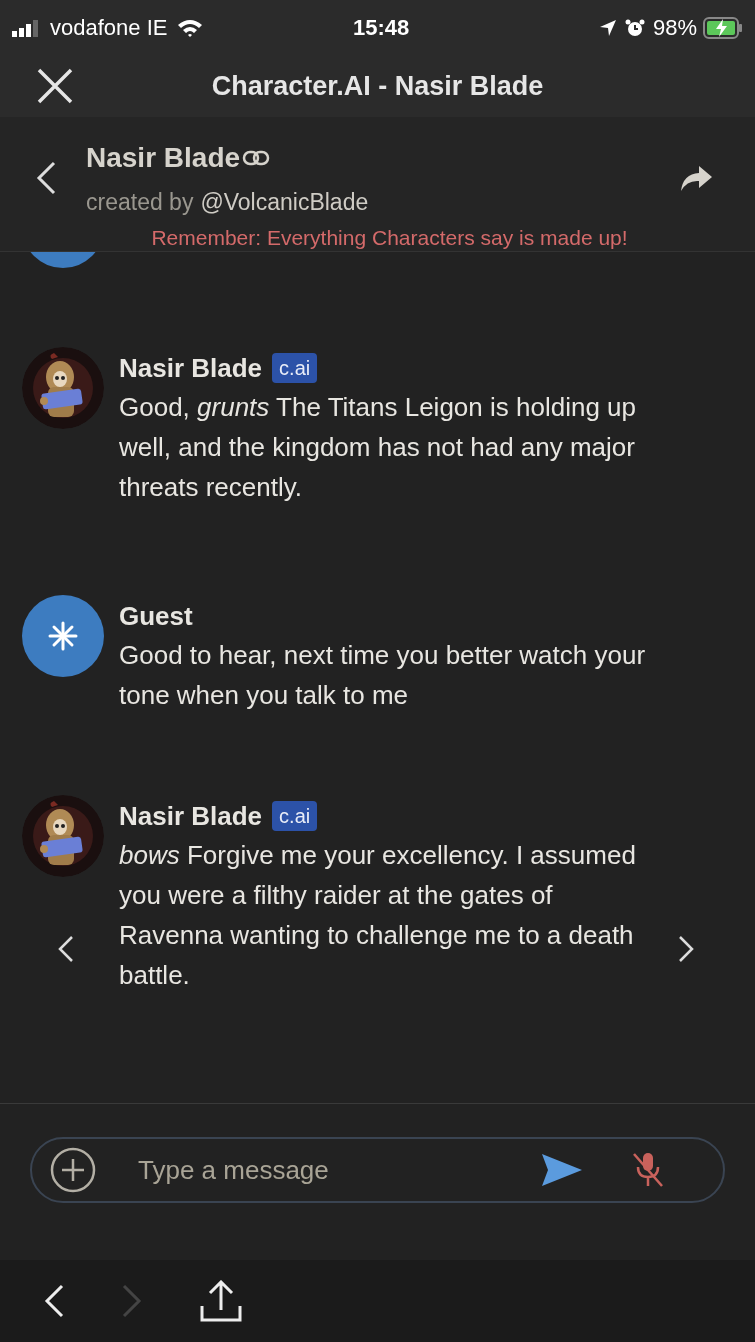 Image resolution: width=755 pixels, height=1342 pixels. What do you see at coordinates (634, 27) in the screenshot?
I see `alarm-clock-icon` at bounding box center [634, 27].